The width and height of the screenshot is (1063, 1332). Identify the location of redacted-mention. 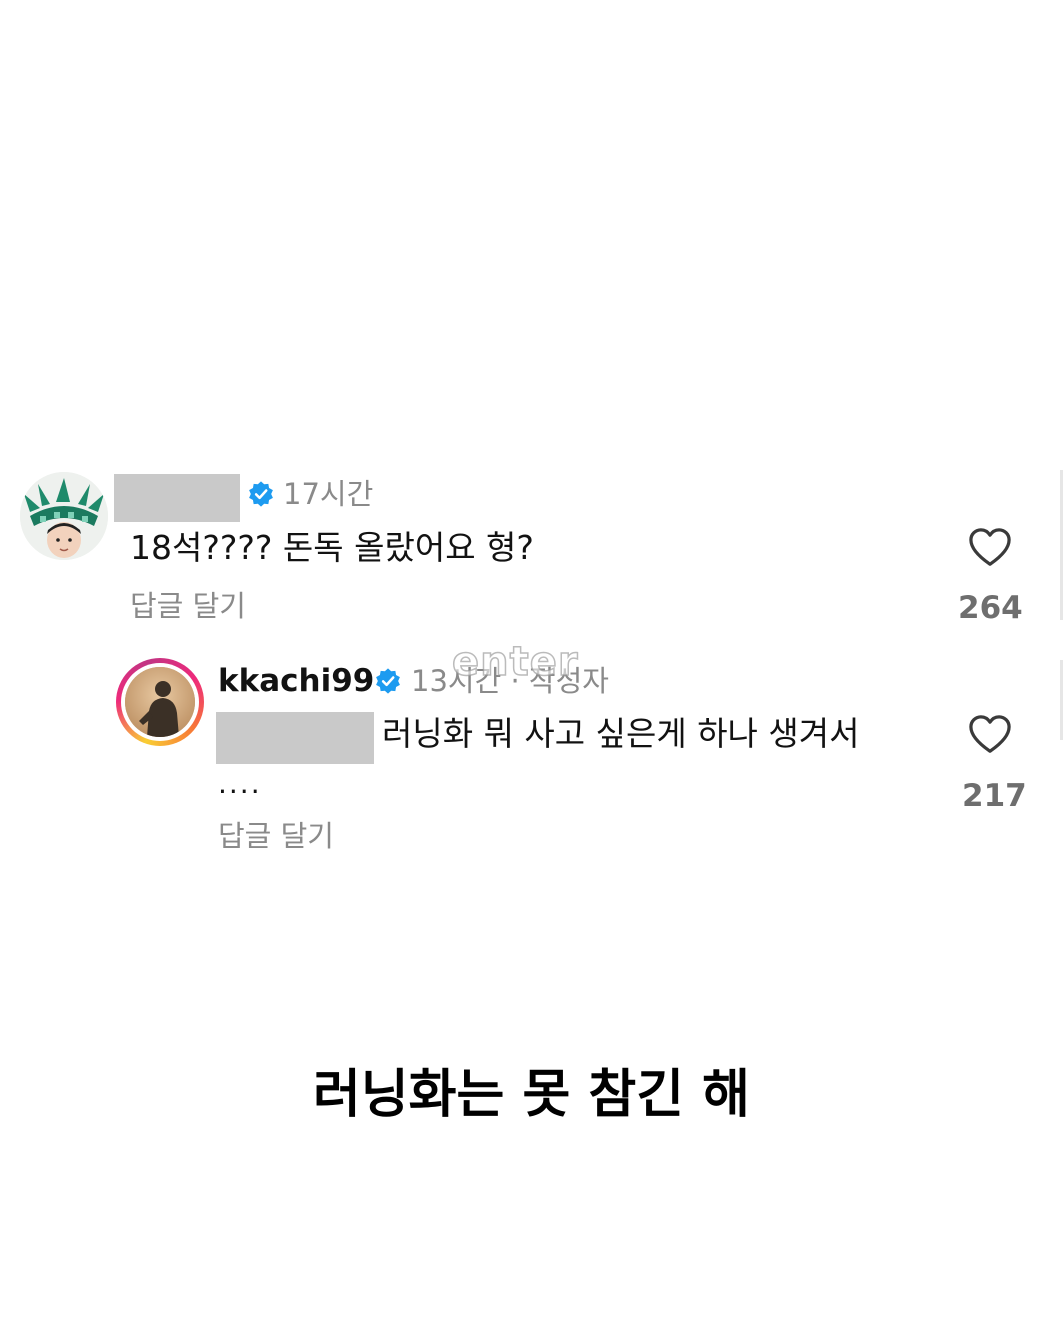
(295, 738).